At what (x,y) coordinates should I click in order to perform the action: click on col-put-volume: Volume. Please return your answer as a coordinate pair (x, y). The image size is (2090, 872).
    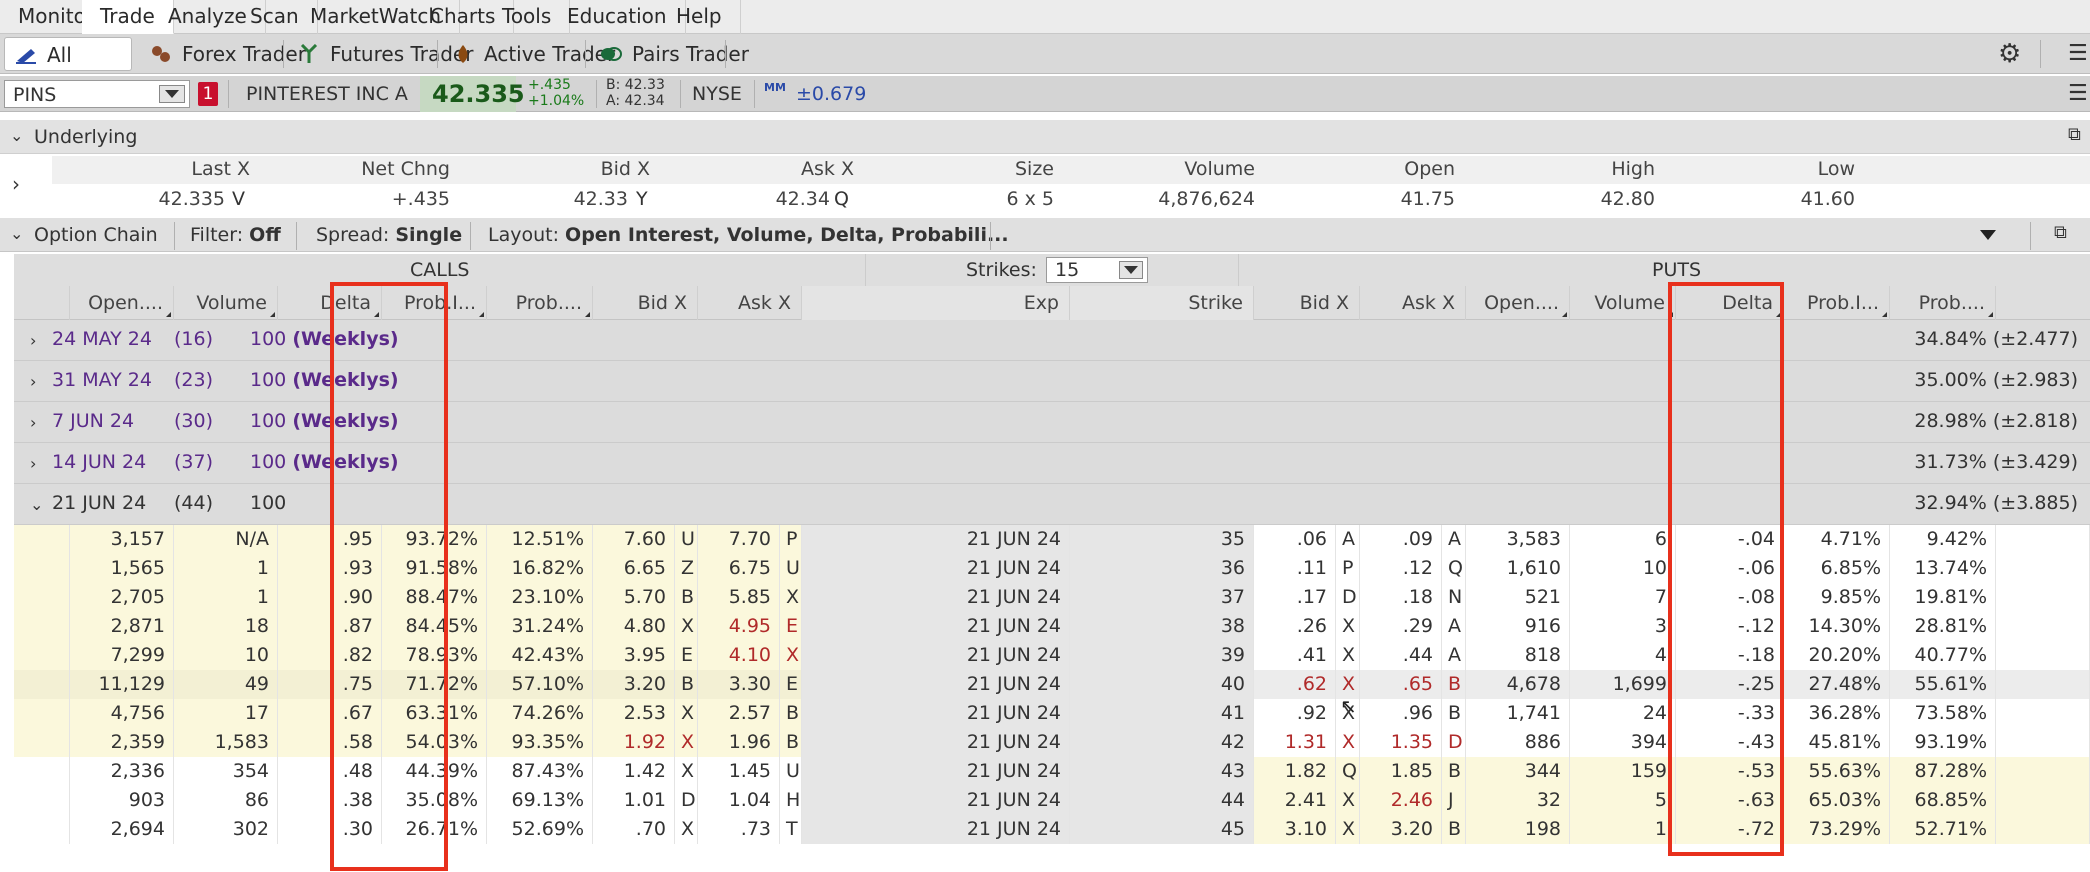
    Looking at the image, I should click on (1623, 303).